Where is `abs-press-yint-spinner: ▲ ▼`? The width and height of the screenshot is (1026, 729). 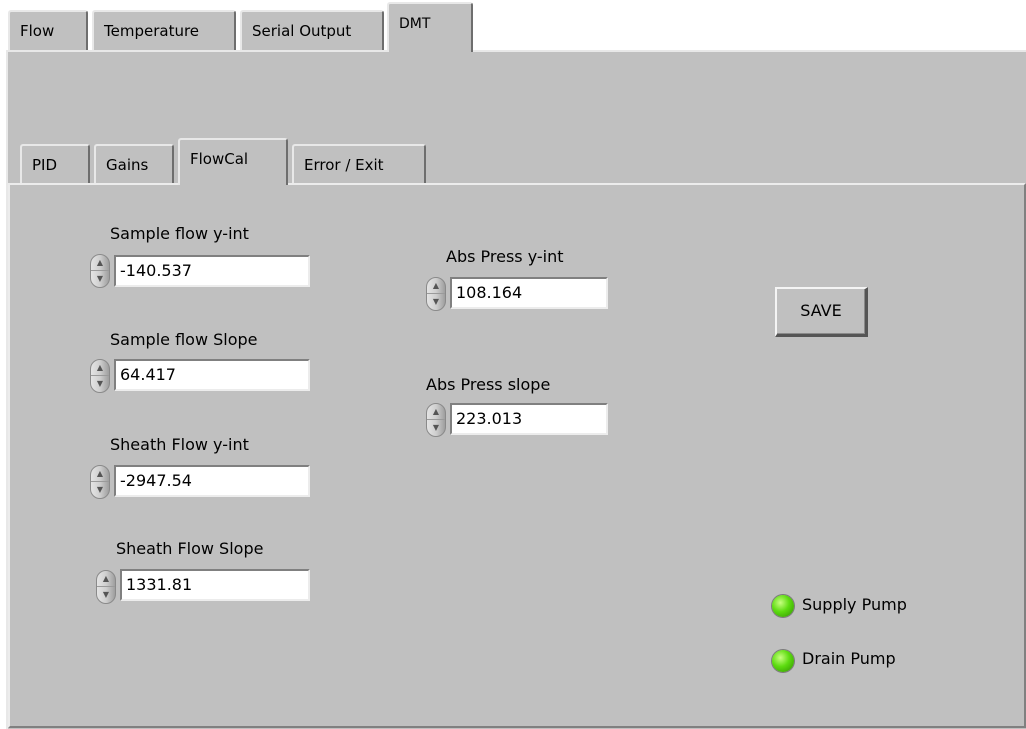
abs-press-yint-spinner: ▲ ▼ is located at coordinates (436, 294).